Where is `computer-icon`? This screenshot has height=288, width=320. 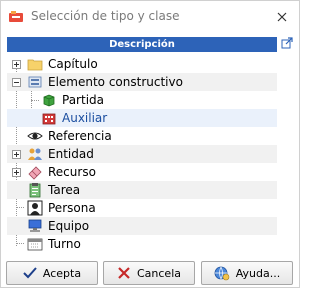
computer-icon is located at coordinates (35, 225).